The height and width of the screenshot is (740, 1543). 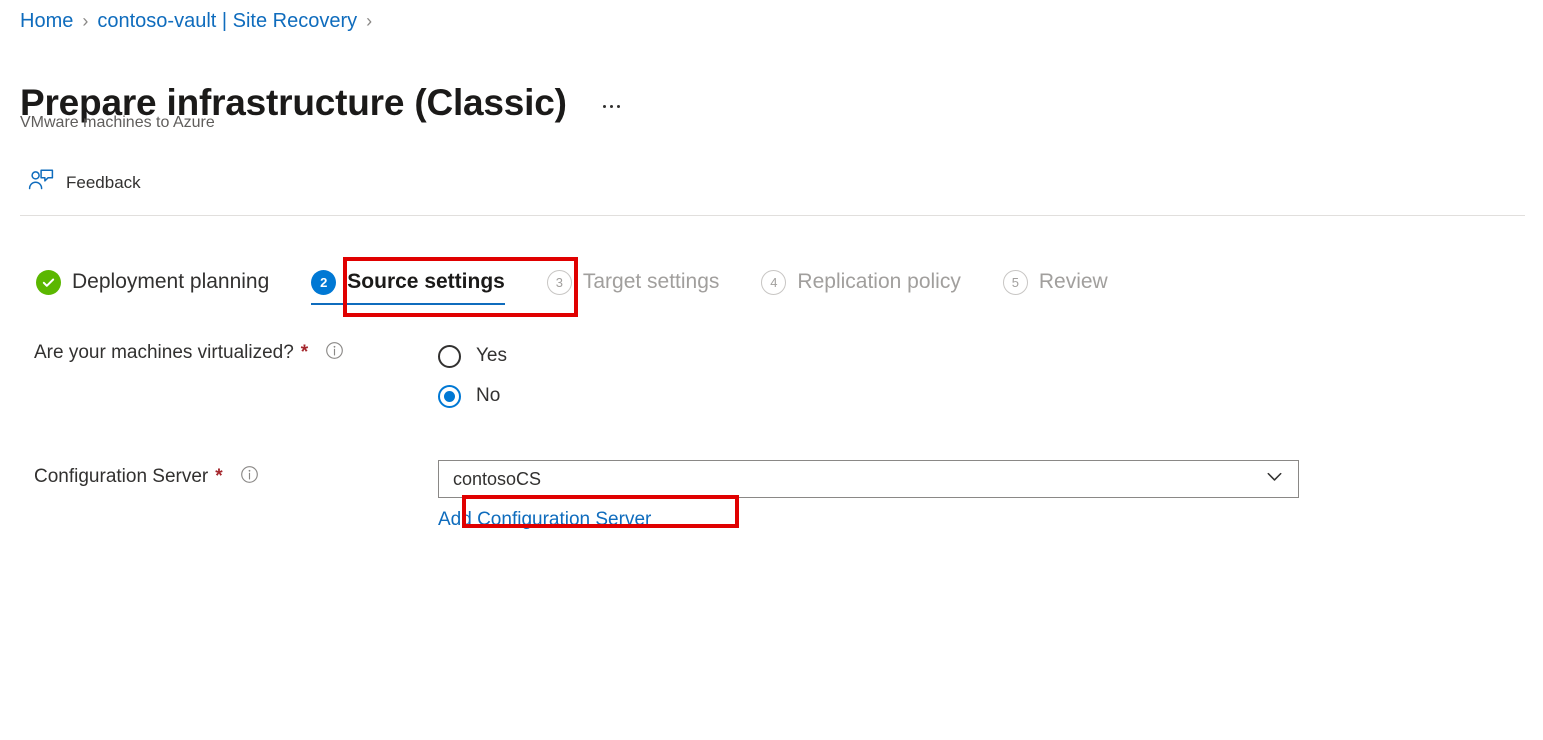 I want to click on command-bar: Feedback, so click(x=84, y=182).